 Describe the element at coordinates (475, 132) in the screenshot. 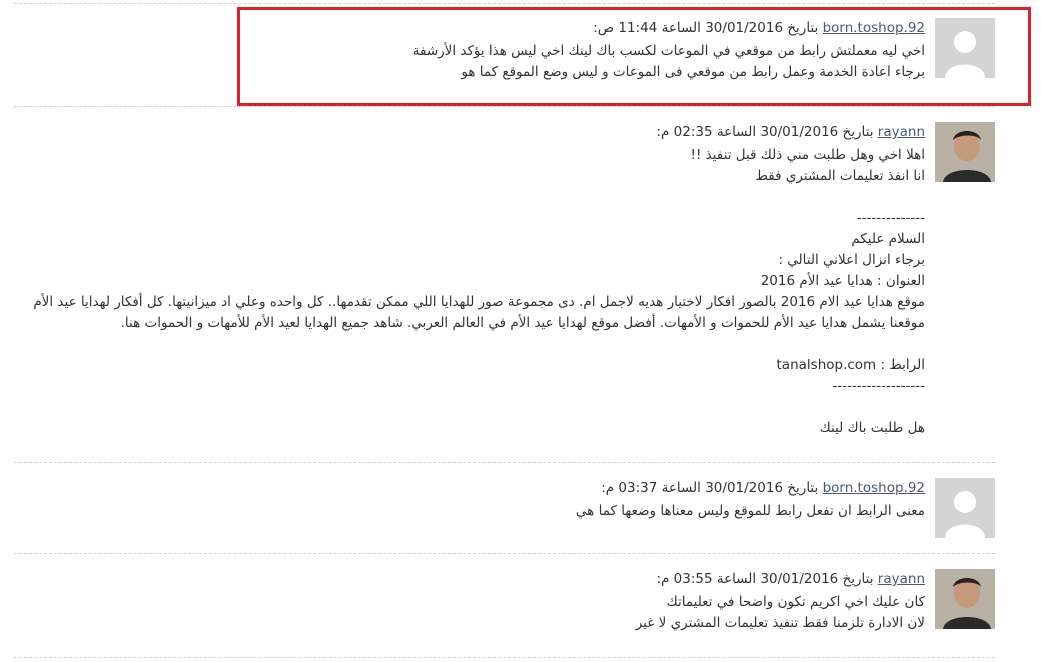

I see `comment-meta: rayann بتاريخ 30/01/2016 الساعة 02:35 م:` at that location.